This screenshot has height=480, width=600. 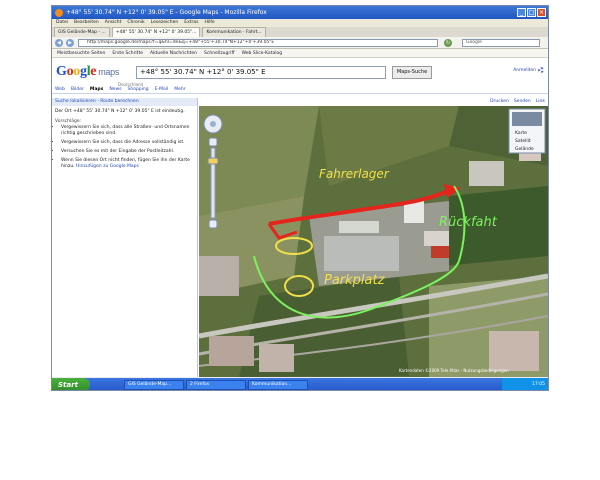 I want to click on forward-button: ▶, so click(x=70, y=43).